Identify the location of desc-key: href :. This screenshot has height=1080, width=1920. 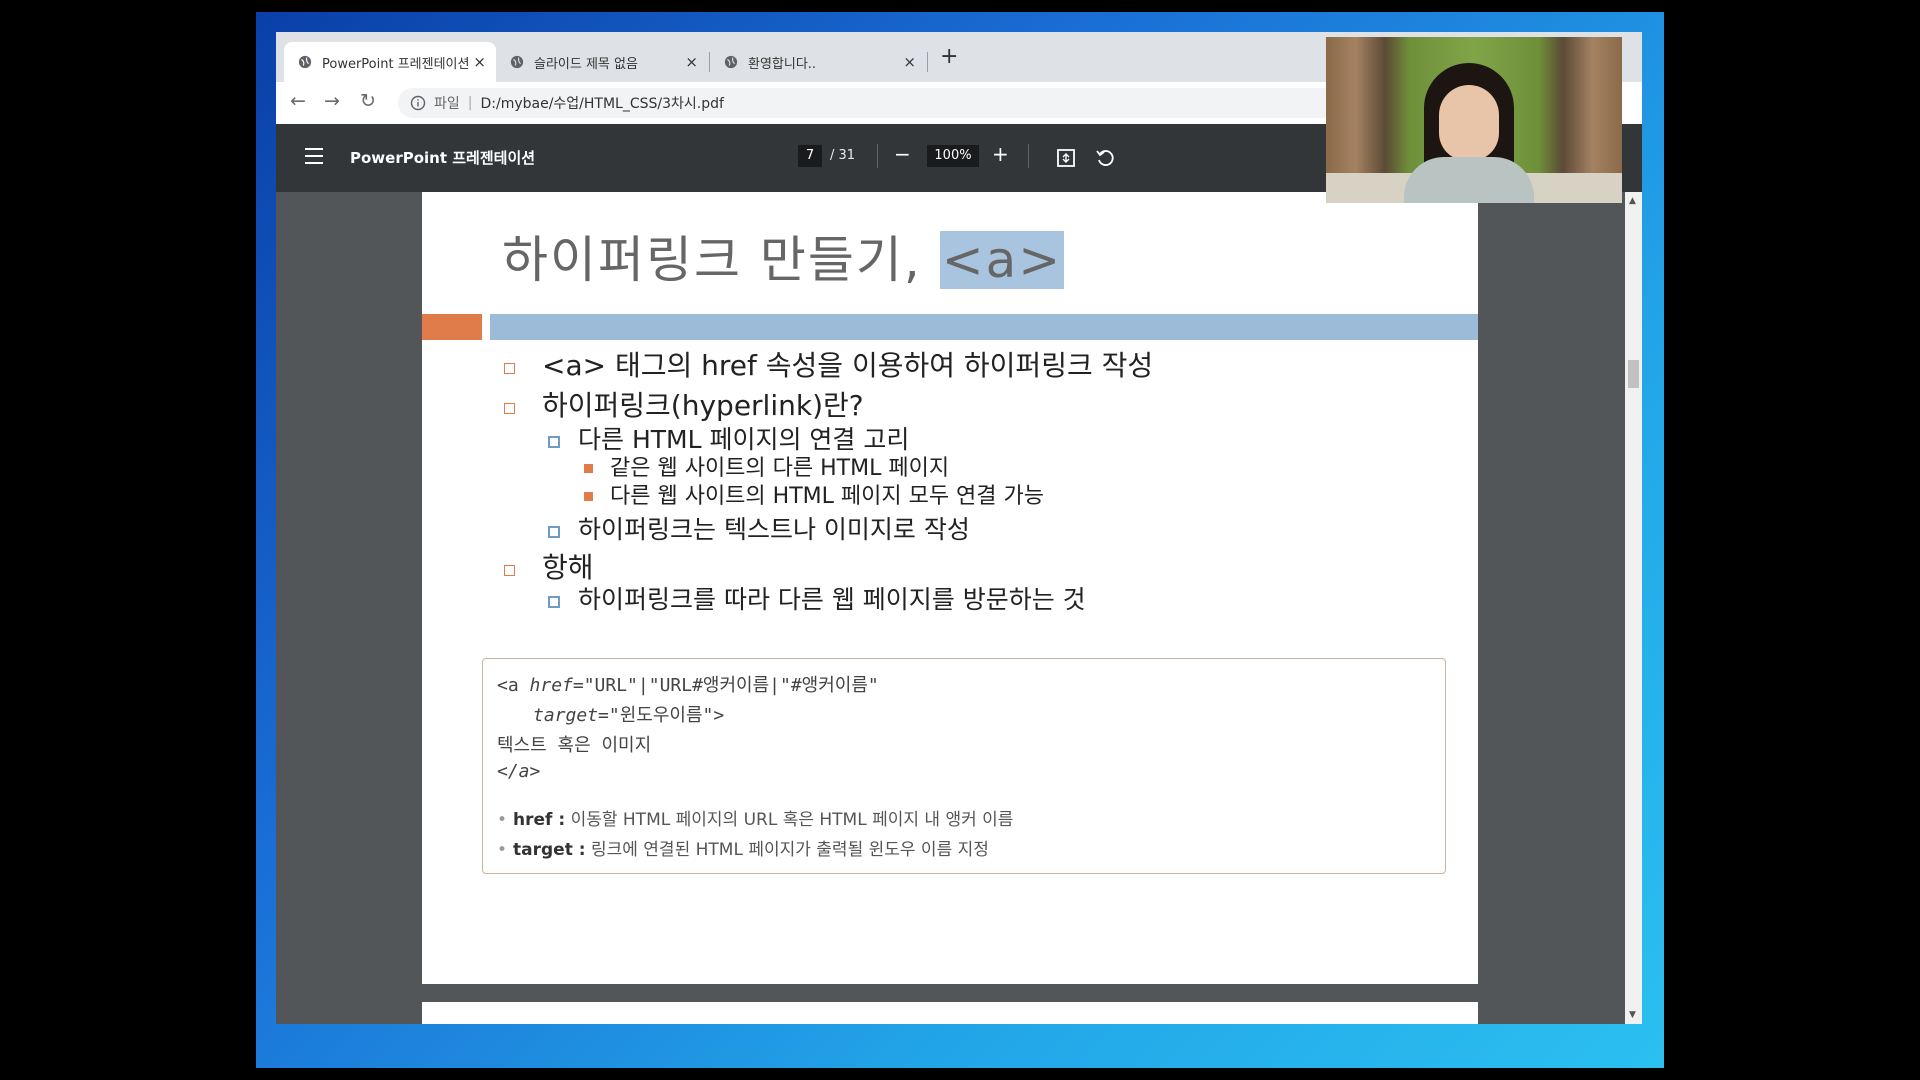
(539, 820).